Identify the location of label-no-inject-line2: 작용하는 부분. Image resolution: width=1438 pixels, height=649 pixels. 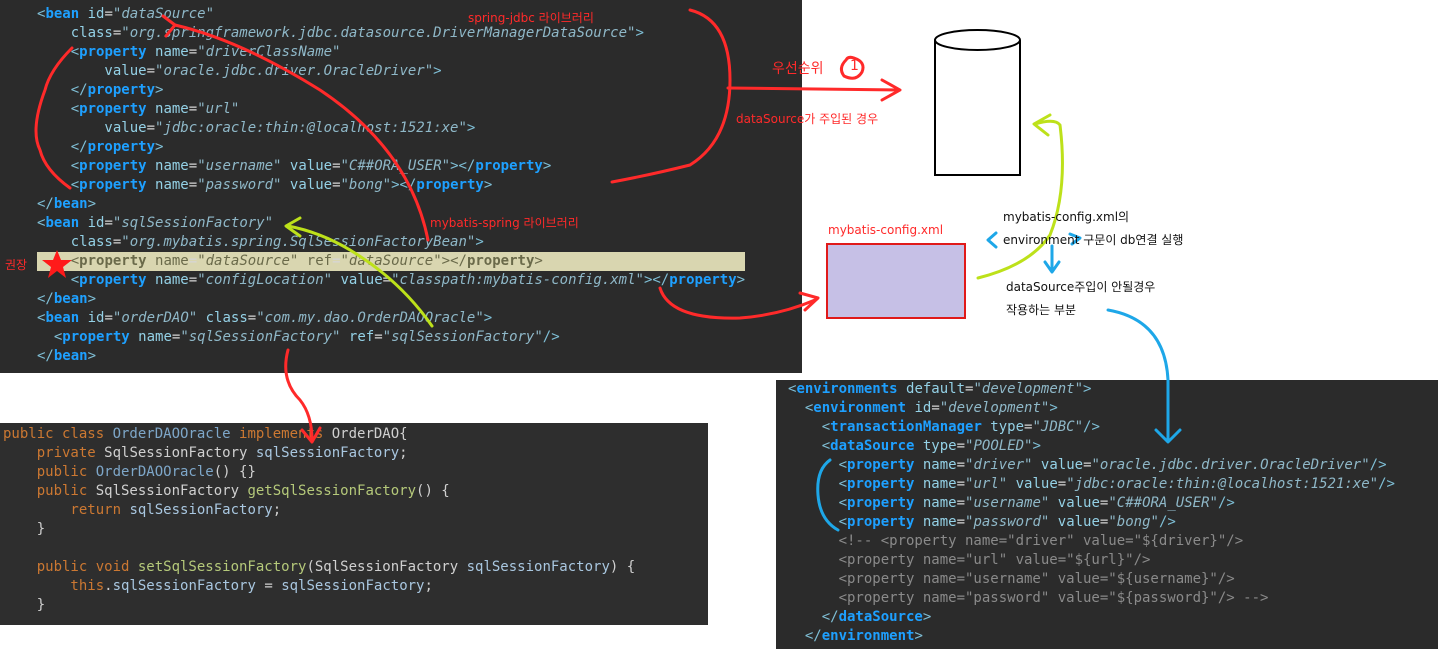
(1041, 310).